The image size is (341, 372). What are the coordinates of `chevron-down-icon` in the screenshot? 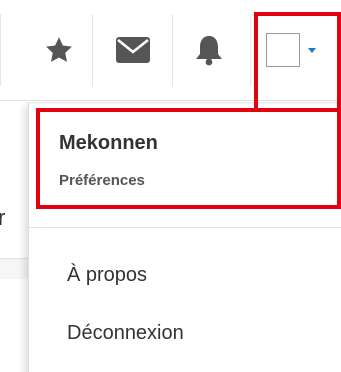 It's located at (312, 50).